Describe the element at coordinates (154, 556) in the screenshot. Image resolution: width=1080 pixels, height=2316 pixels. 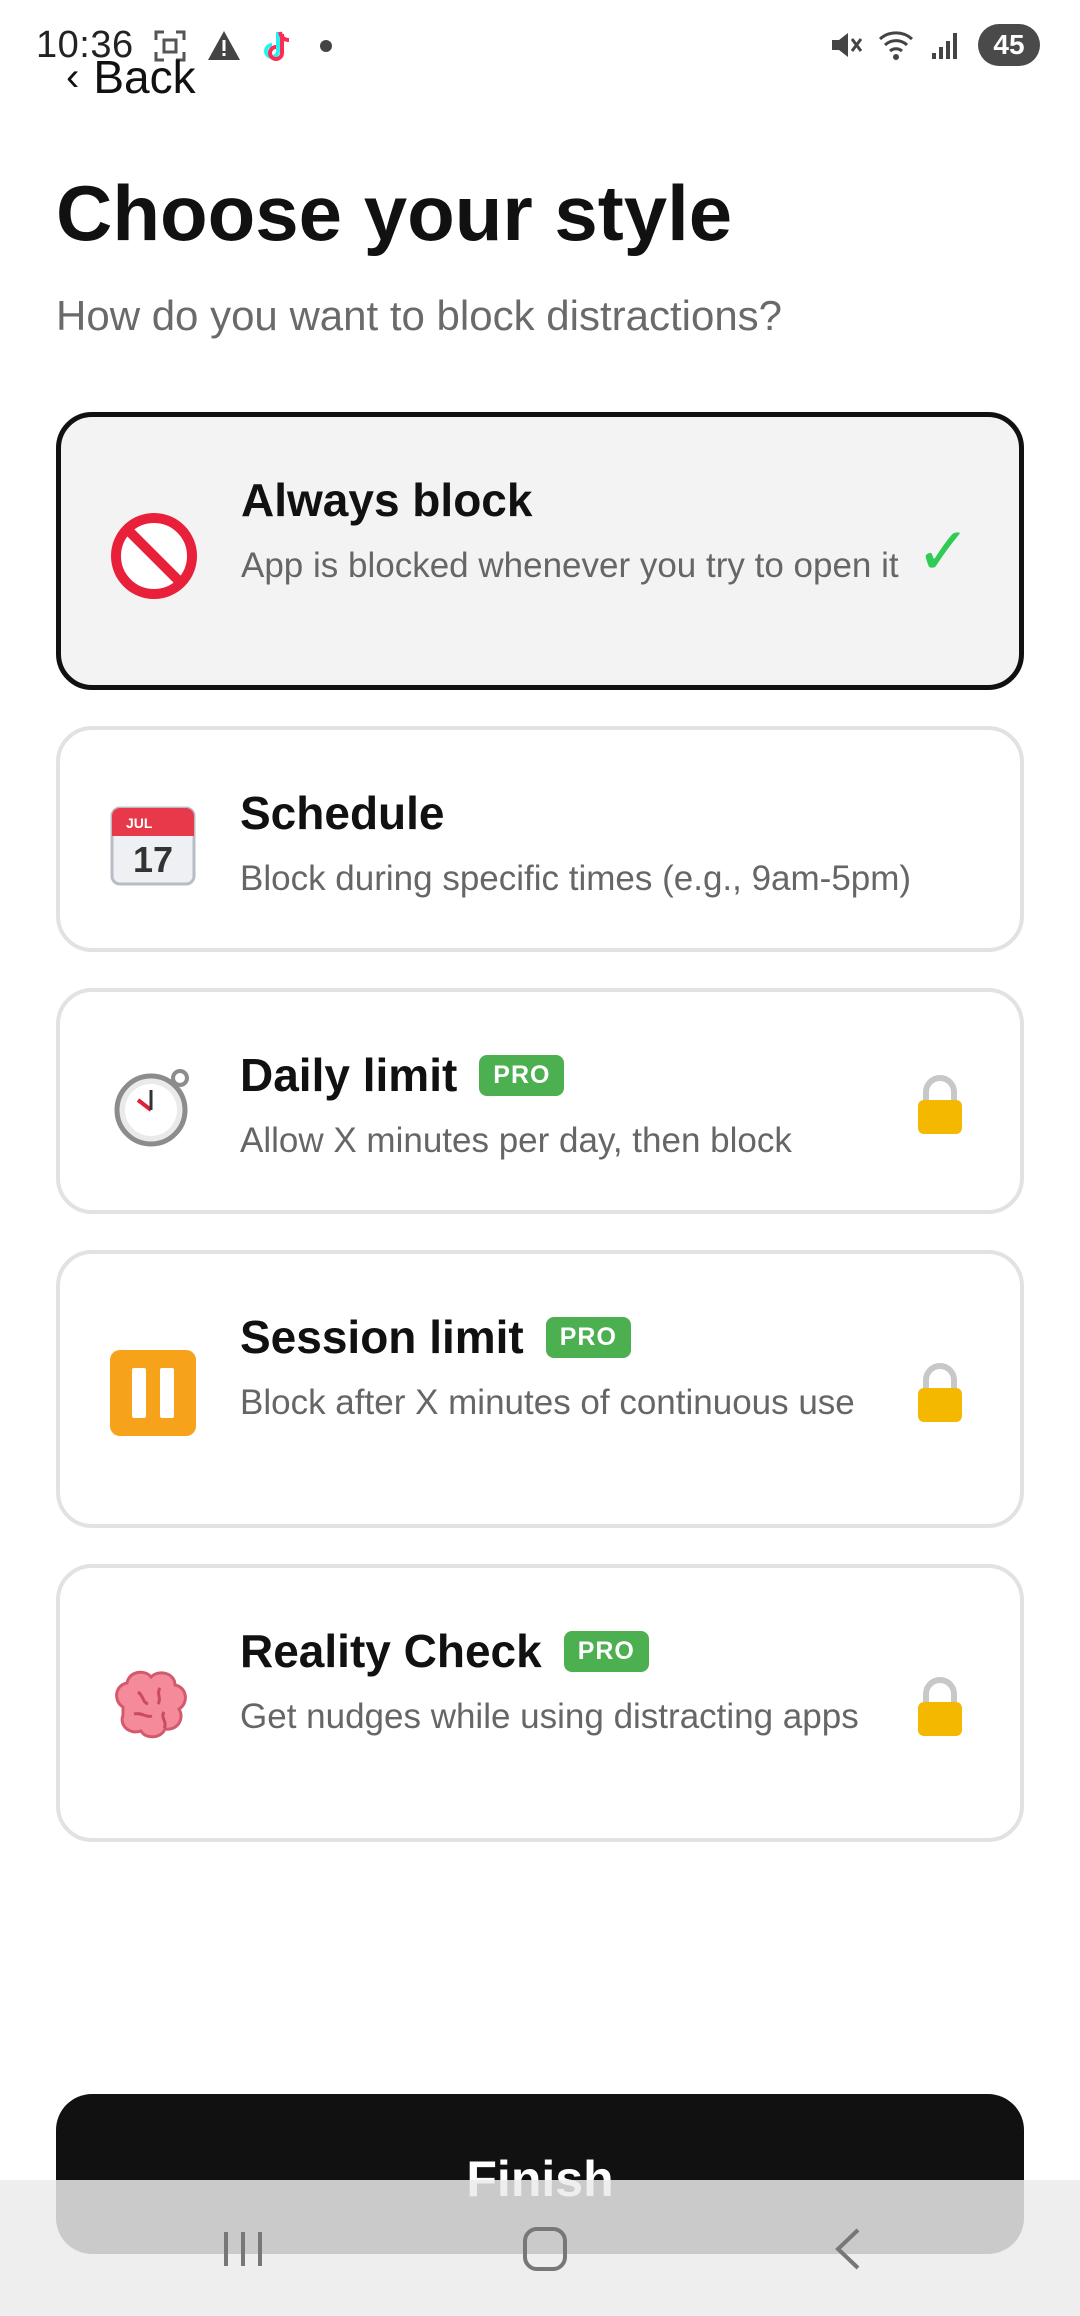
I see `prohibited-icon` at that location.